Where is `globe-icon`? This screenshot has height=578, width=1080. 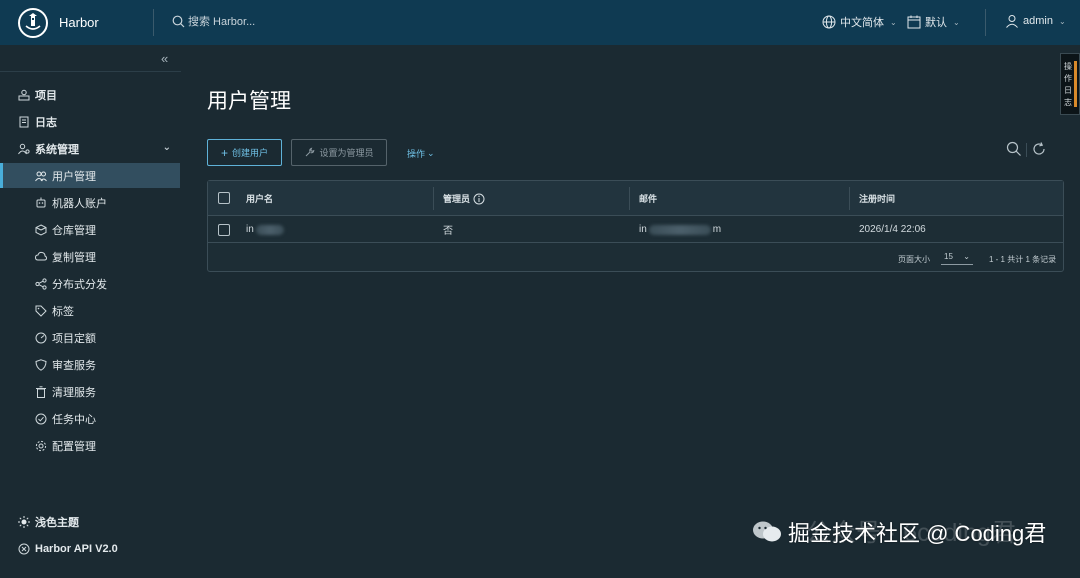
globe-icon is located at coordinates (829, 22).